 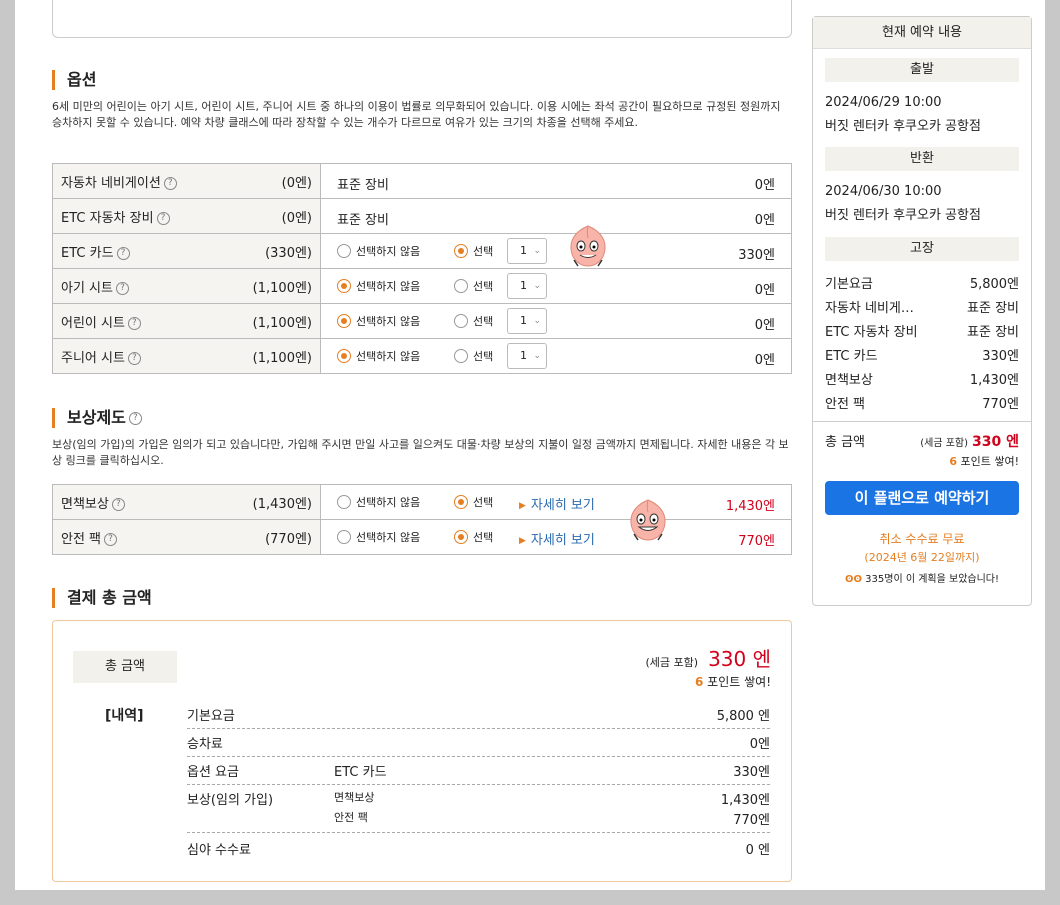 What do you see at coordinates (922, 421) in the screenshot?
I see `divider` at bounding box center [922, 421].